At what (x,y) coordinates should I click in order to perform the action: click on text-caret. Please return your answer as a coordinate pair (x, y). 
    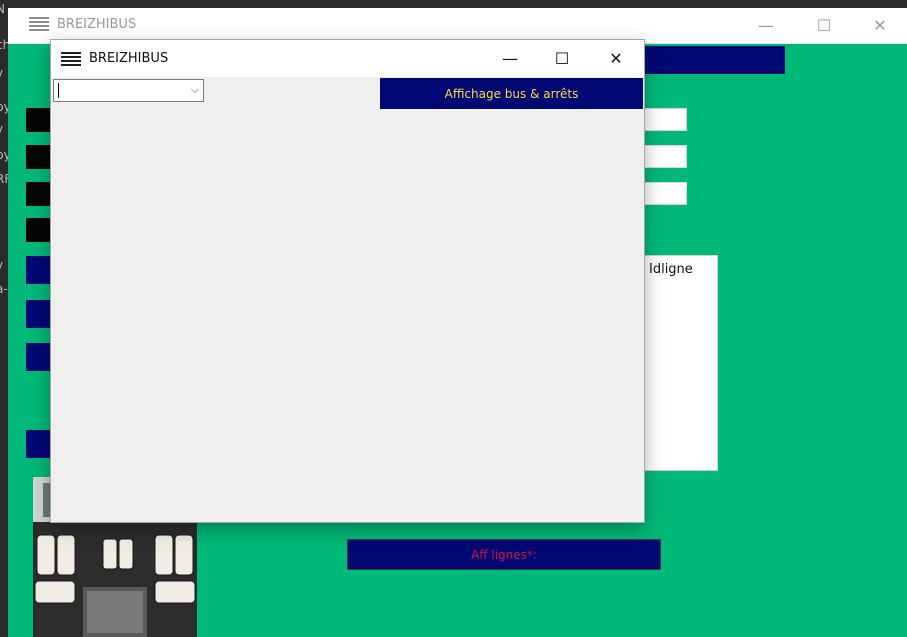
    Looking at the image, I should click on (58, 90).